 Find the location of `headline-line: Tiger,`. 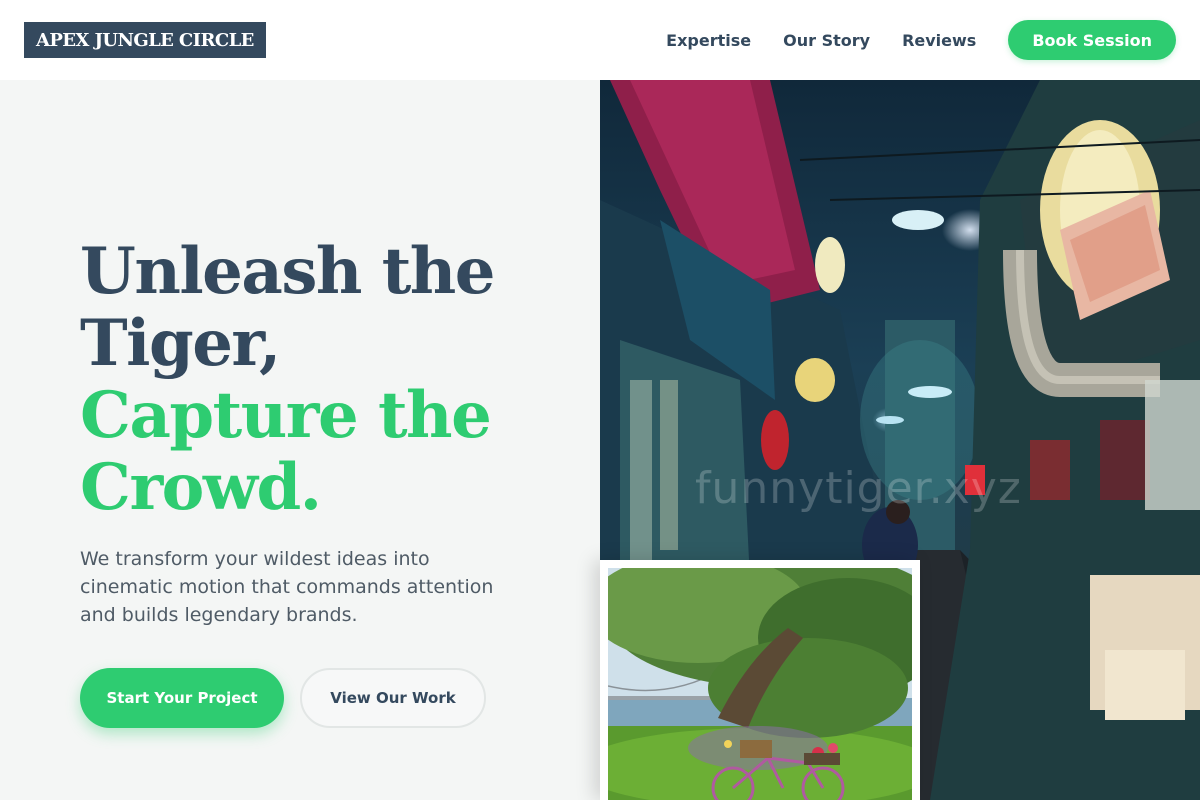

headline-line: Tiger, is located at coordinates (180, 343).